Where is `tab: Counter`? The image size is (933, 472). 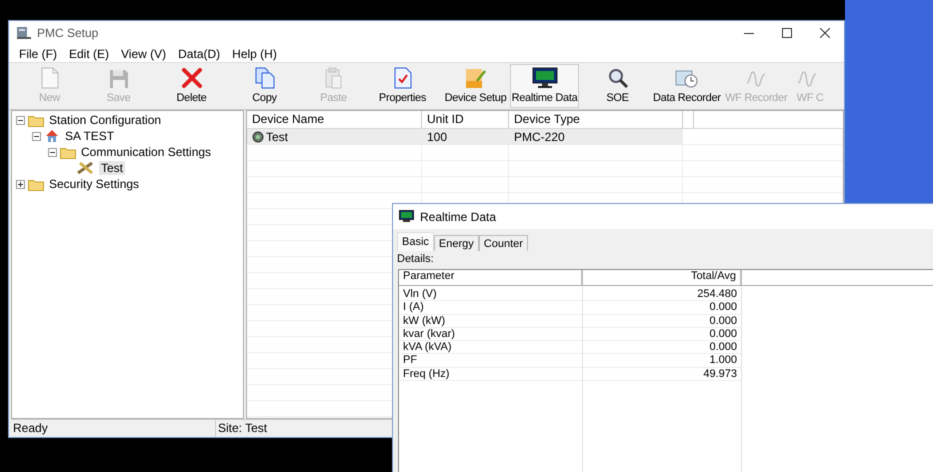
tab: Counter is located at coordinates (503, 243).